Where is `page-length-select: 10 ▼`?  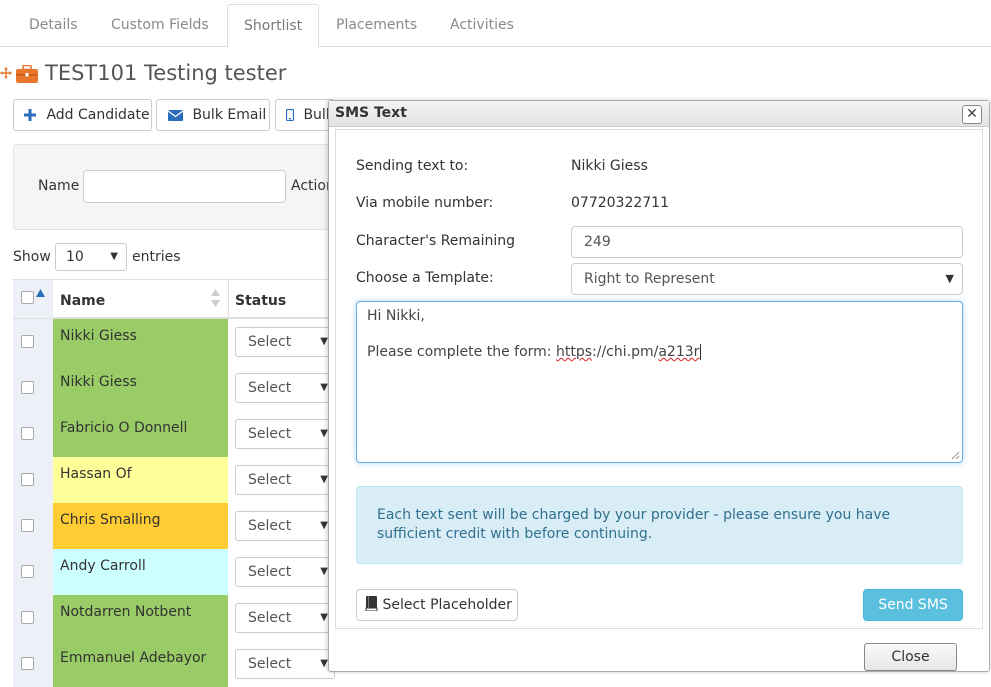 page-length-select: 10 ▼ is located at coordinates (91, 257).